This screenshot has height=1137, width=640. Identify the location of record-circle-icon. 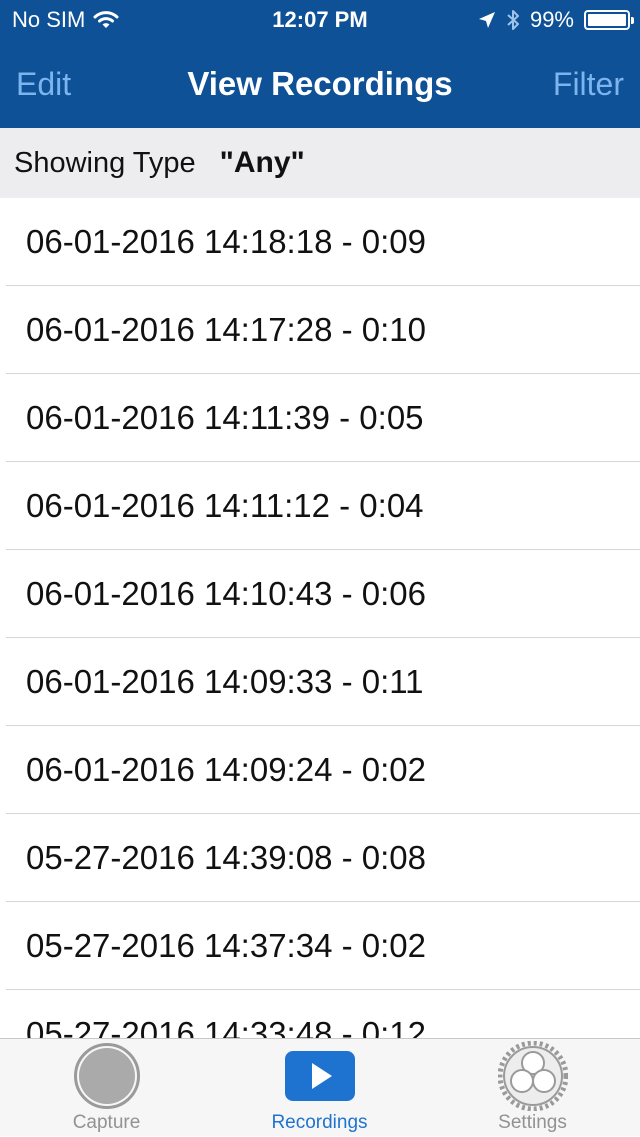
(106, 1076).